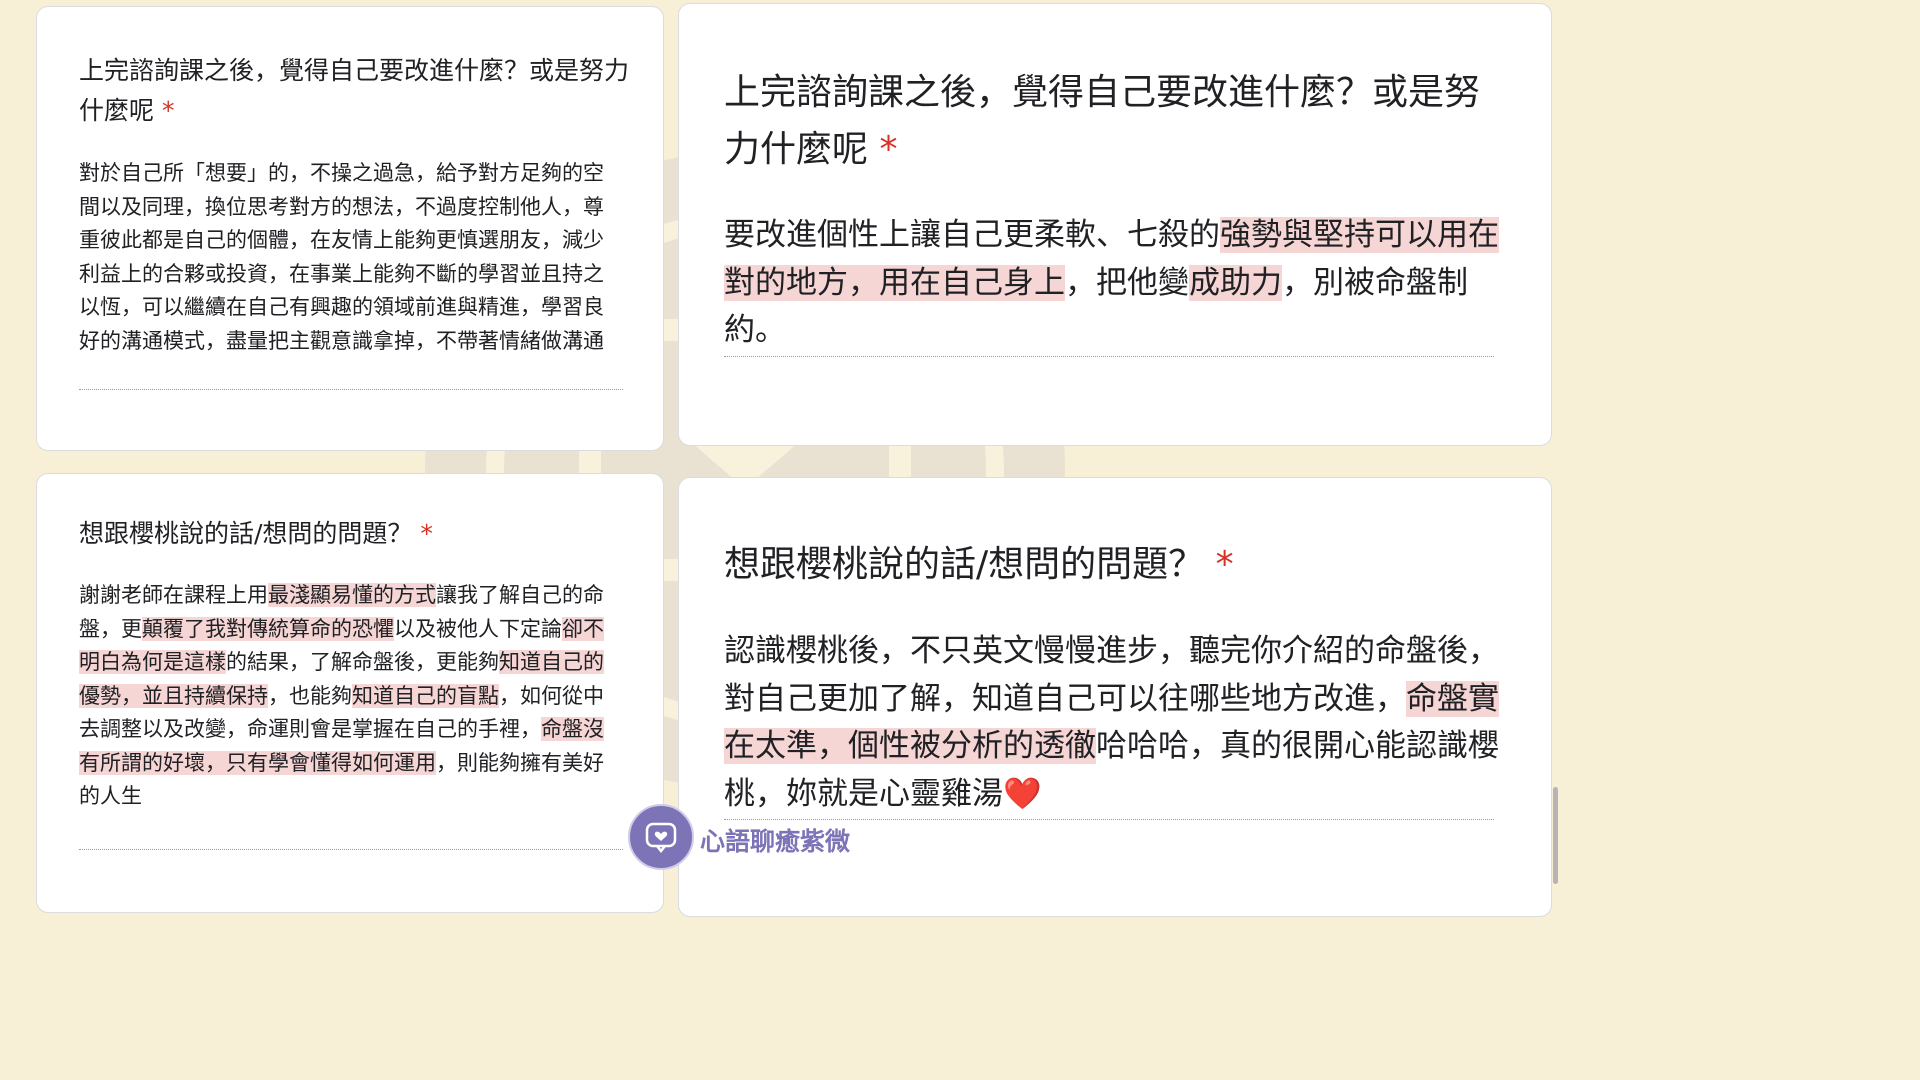 Image resolution: width=1920 pixels, height=1080 pixels. Describe the element at coordinates (1127, 282) in the screenshot. I see `answer-segment: ，把他變` at that location.